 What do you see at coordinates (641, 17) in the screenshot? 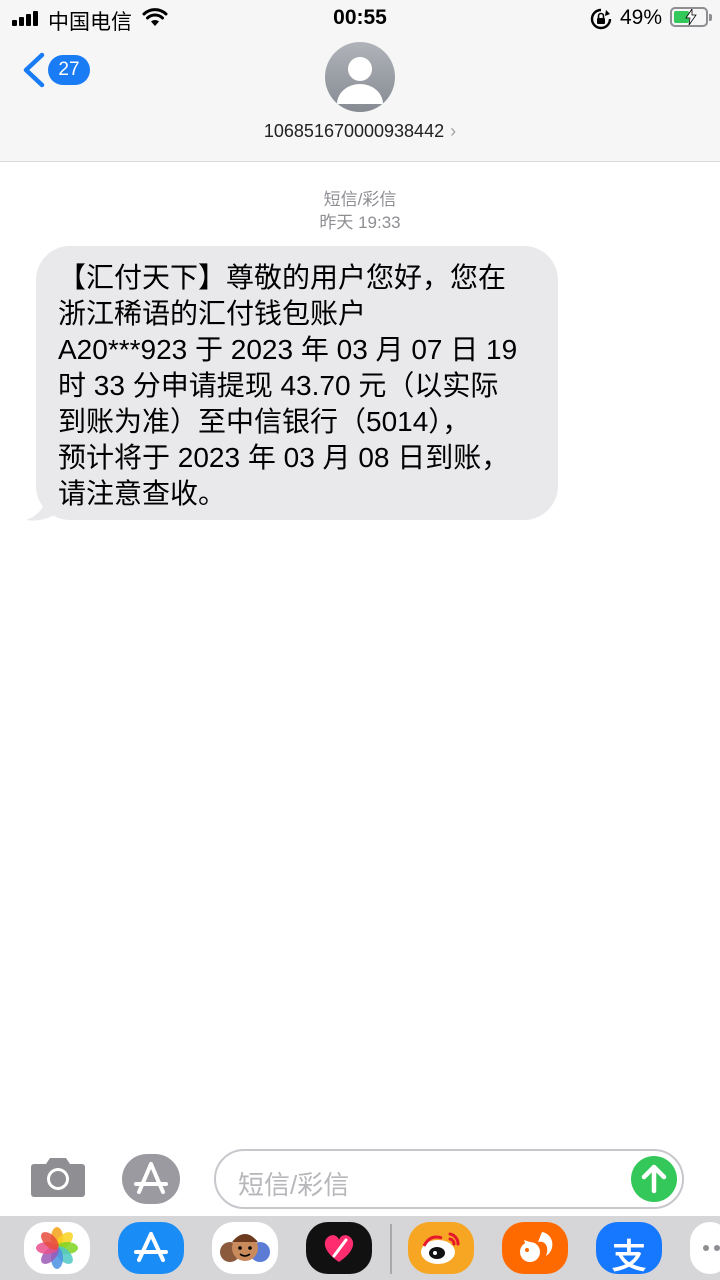
I see `battery-percent: 49%` at bounding box center [641, 17].